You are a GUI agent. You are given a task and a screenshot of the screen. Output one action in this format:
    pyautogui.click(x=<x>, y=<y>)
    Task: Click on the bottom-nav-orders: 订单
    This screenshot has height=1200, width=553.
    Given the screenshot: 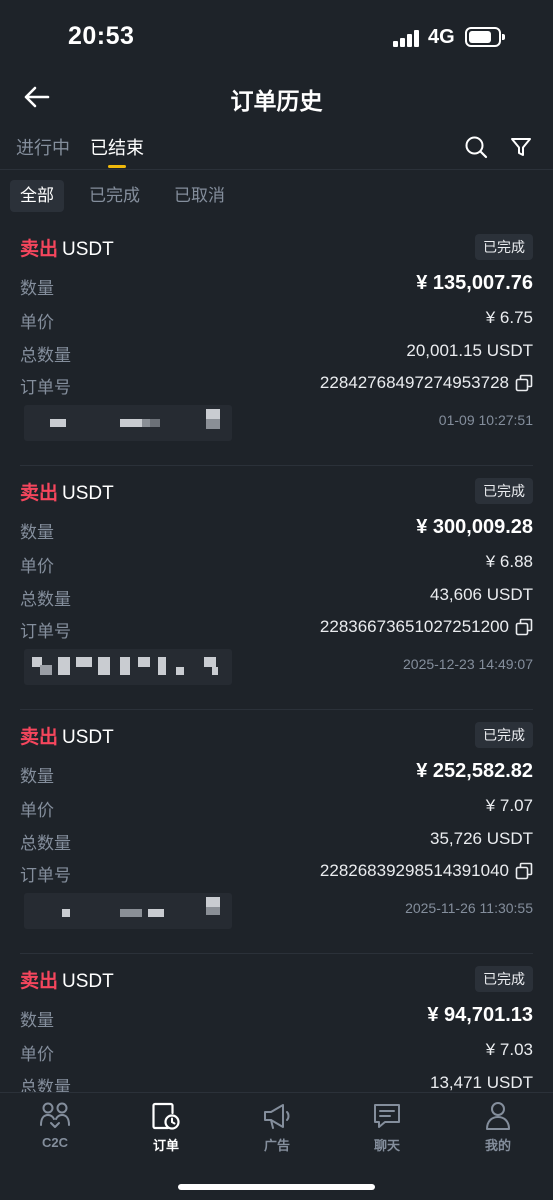 What is the action you would take?
    pyautogui.click(x=166, y=1127)
    